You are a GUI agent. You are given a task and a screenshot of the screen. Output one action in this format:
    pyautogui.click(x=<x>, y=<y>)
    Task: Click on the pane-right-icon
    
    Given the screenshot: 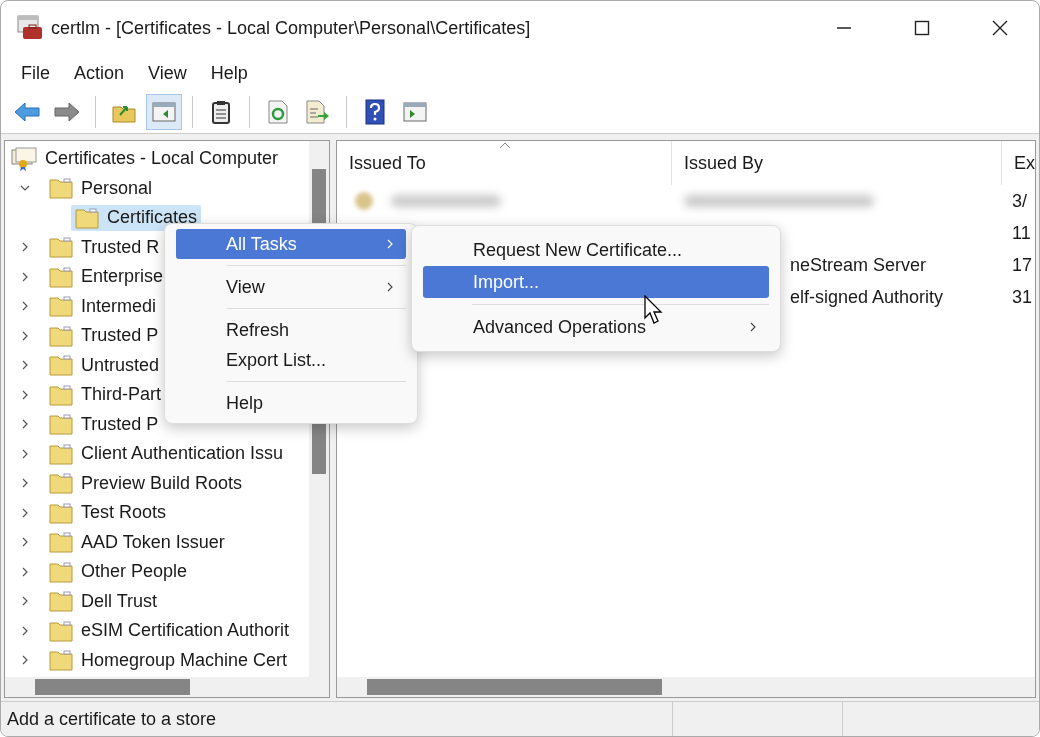 What is the action you would take?
    pyautogui.click(x=415, y=112)
    